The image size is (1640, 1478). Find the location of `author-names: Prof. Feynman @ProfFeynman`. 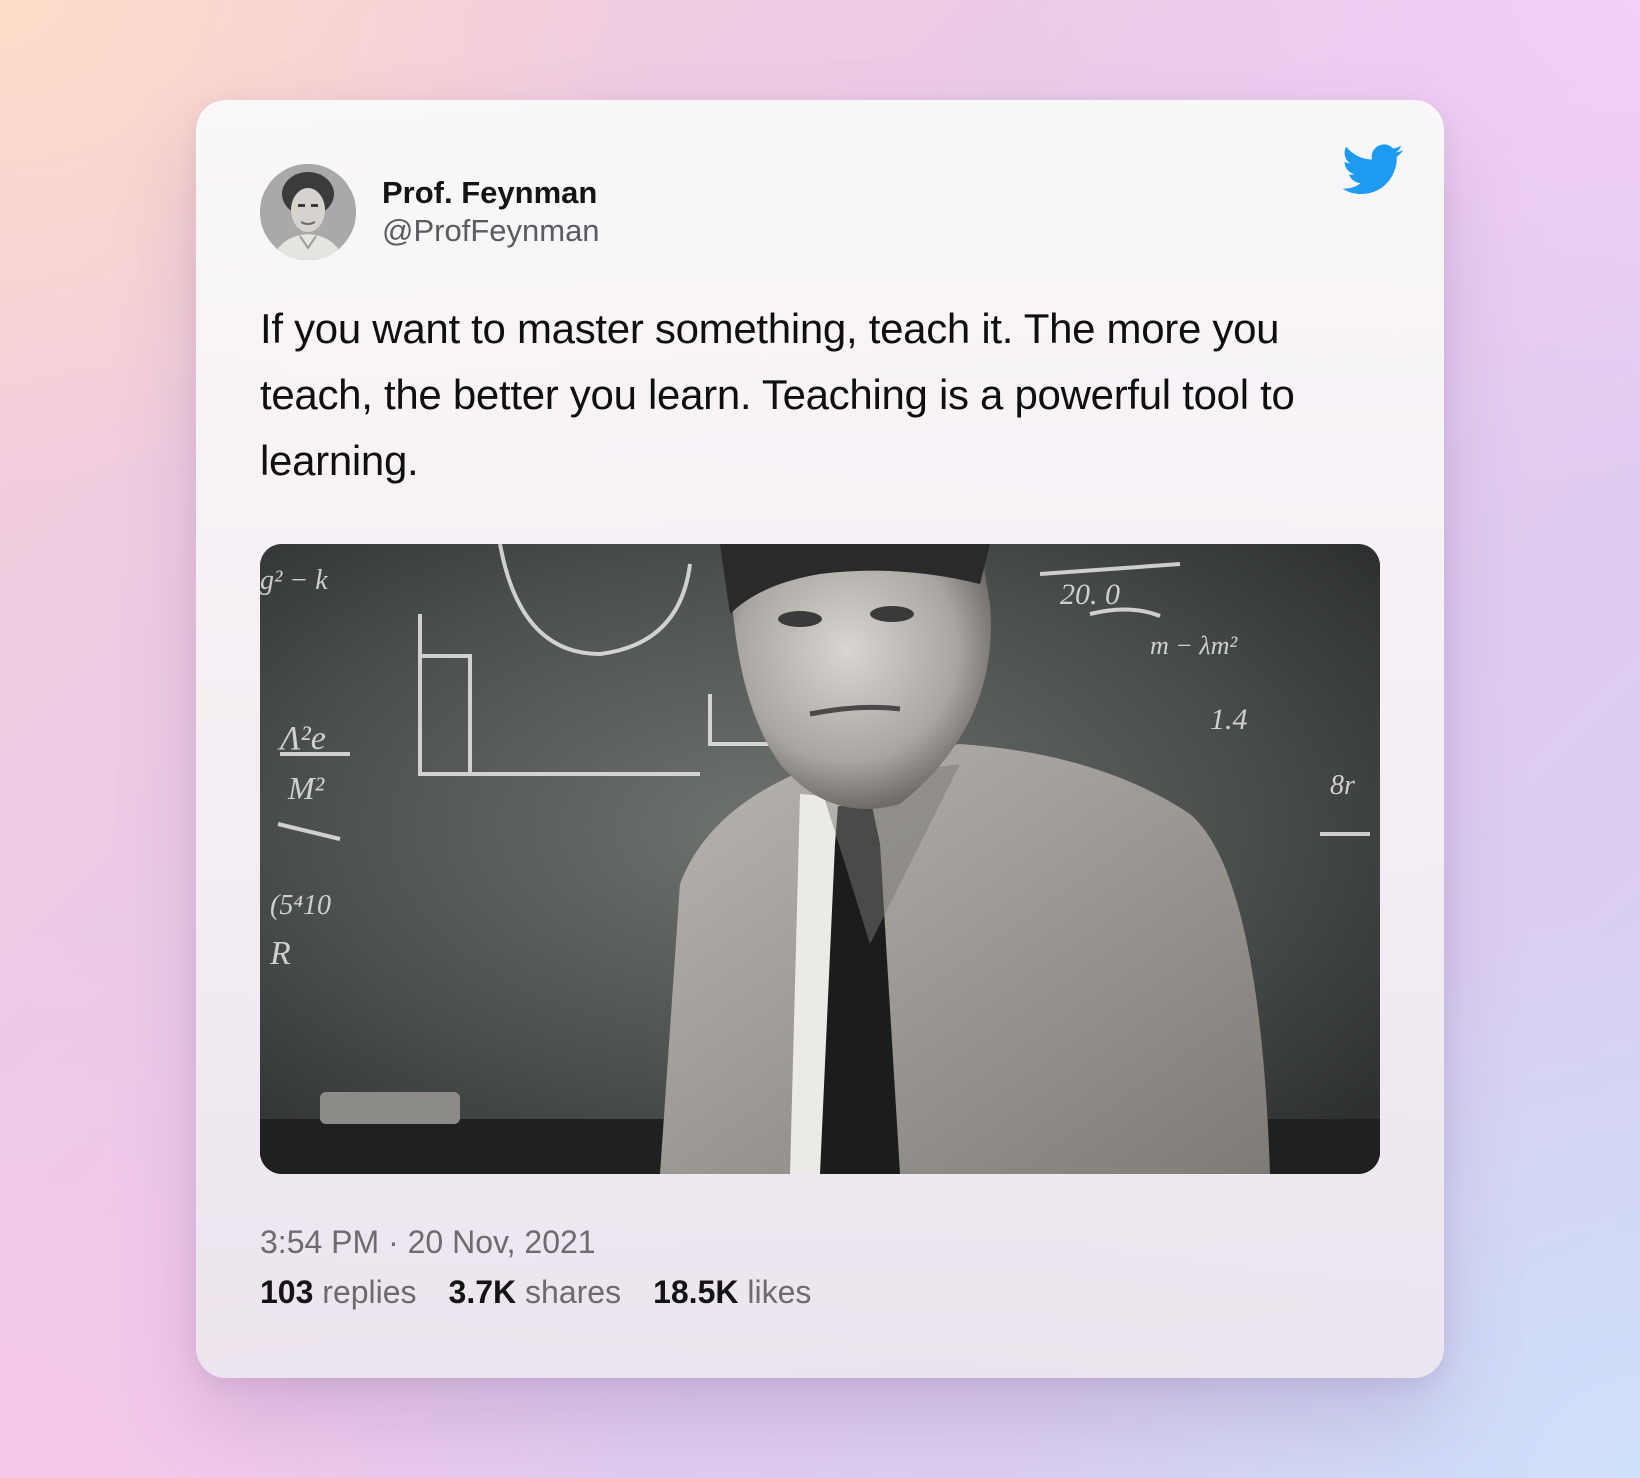

author-names: Prof. Feynman @ProfFeynman is located at coordinates (491, 212).